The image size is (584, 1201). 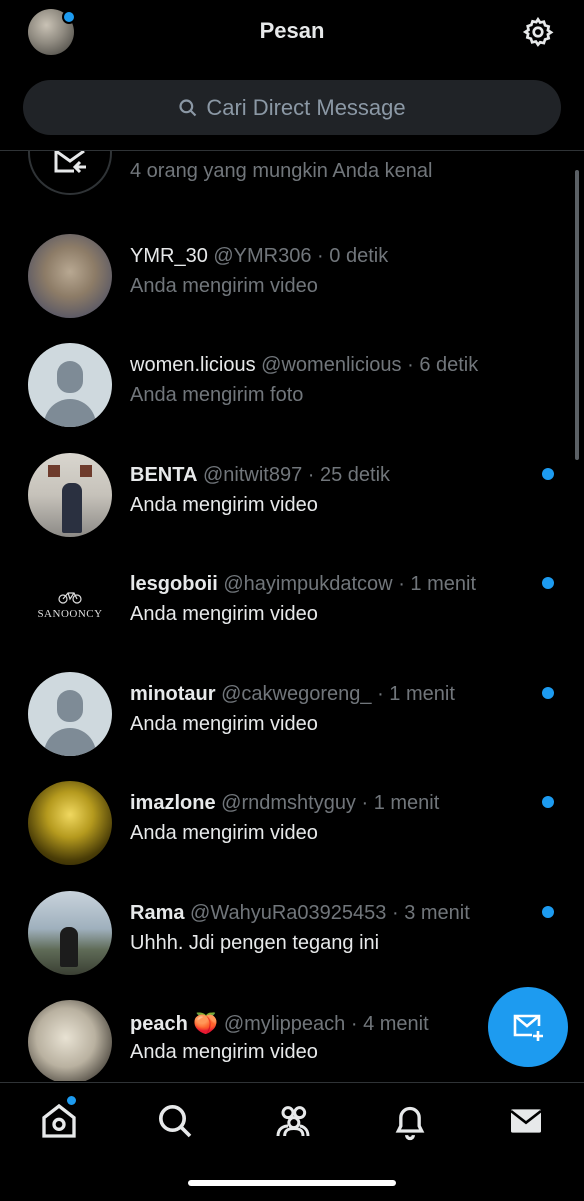 I want to click on home-indicator, so click(x=292, y=1183).